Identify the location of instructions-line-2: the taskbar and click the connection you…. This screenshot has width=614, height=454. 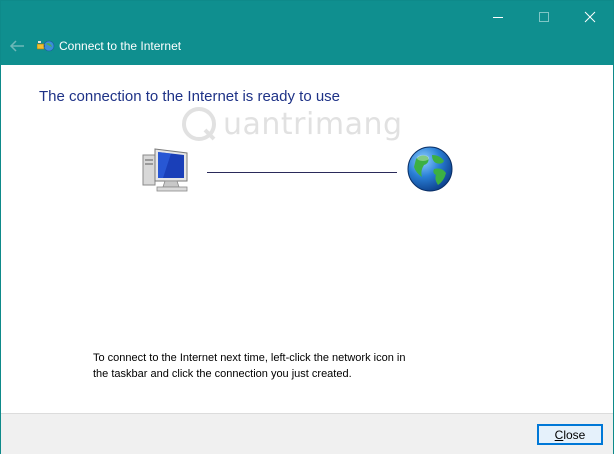
(222, 374).